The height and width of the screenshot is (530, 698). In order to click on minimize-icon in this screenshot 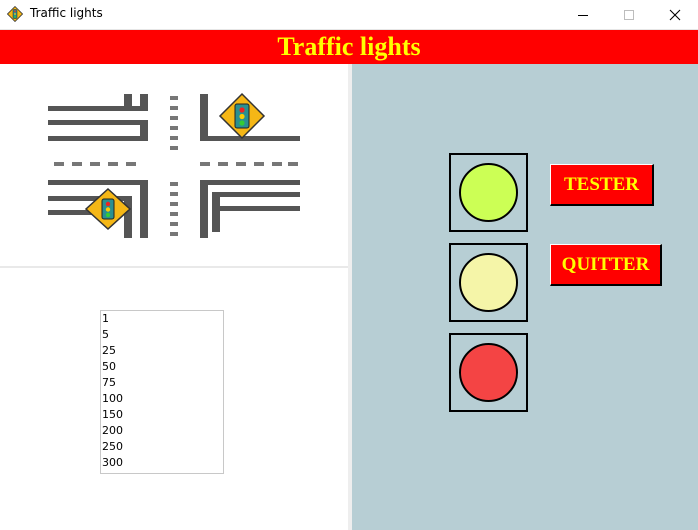, I will do `click(583, 15)`.